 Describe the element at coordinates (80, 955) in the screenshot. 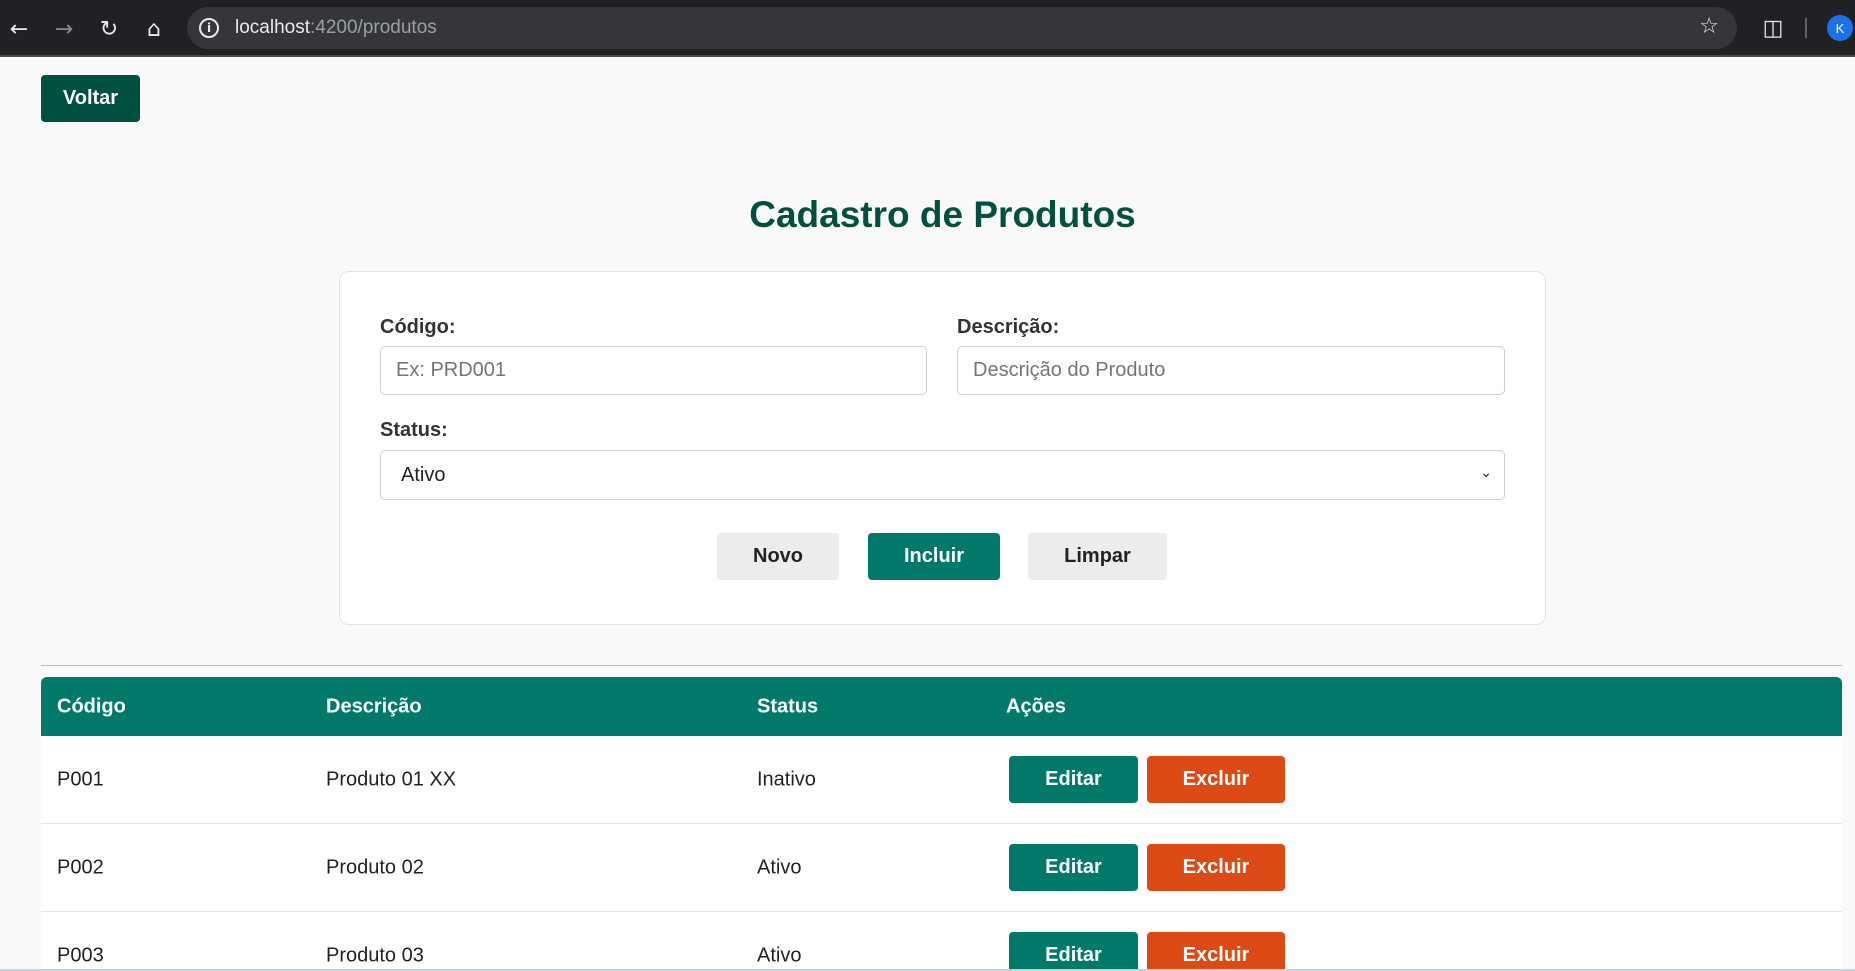

I see `cell-codigo: P003` at that location.